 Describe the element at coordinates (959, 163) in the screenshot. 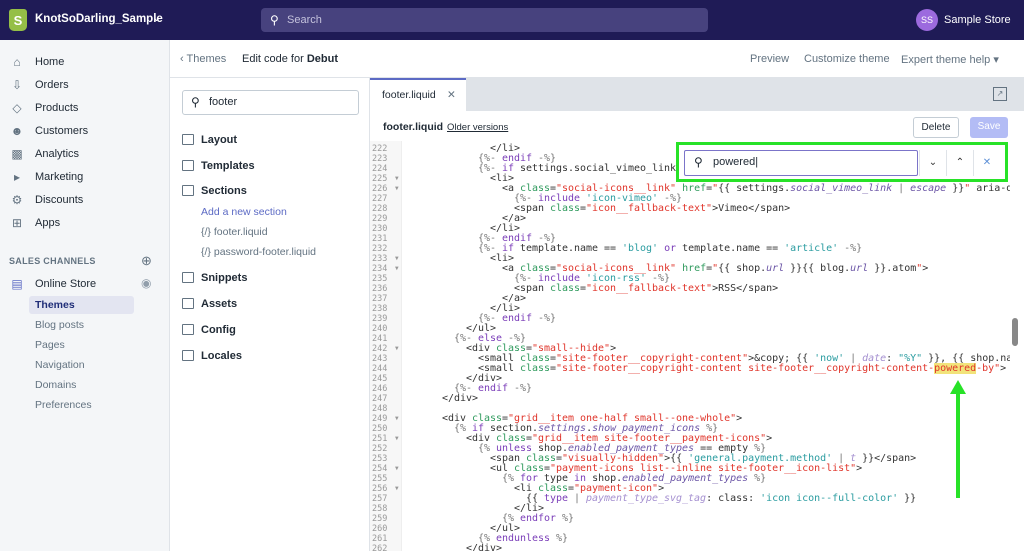

I see `find-previous-button: ⌃` at that location.